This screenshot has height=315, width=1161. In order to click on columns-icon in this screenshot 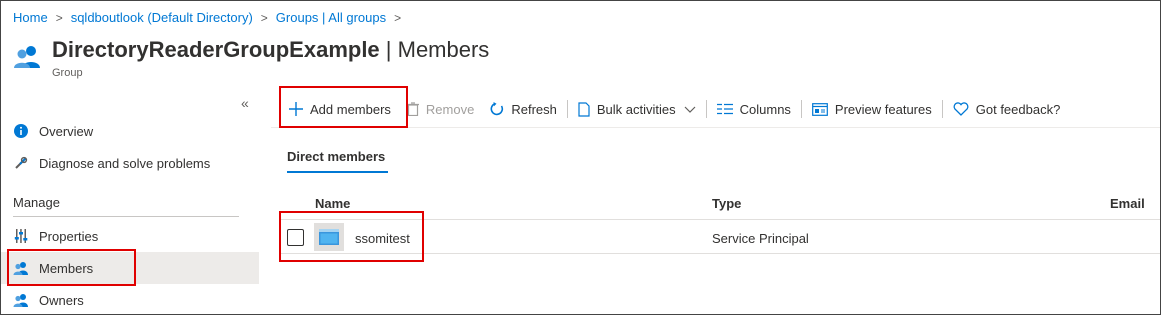, I will do `click(724, 109)`.